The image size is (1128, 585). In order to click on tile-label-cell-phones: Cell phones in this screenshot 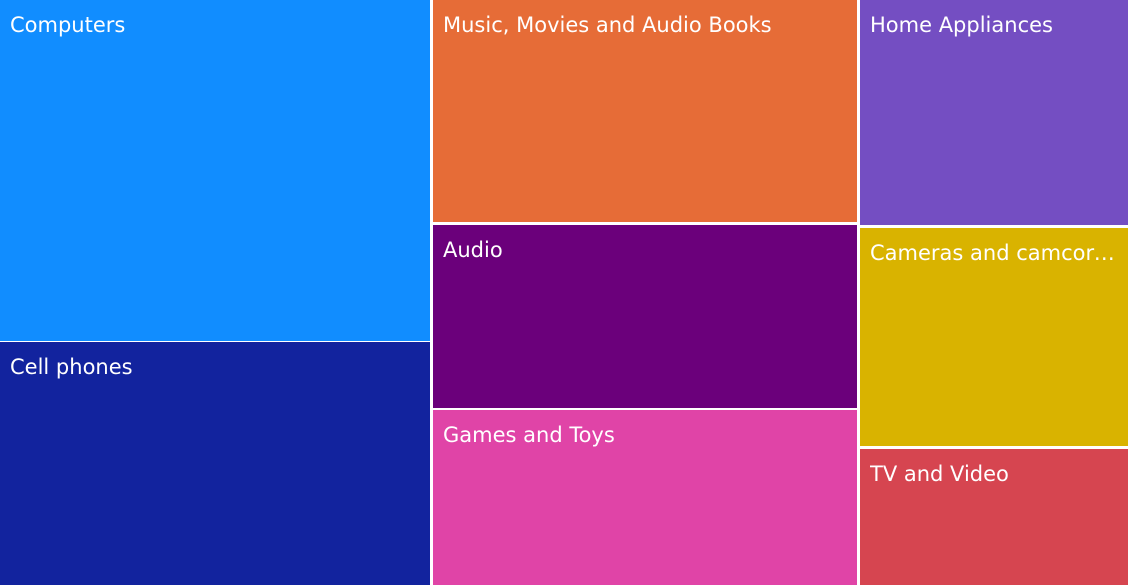, I will do `click(71, 367)`.